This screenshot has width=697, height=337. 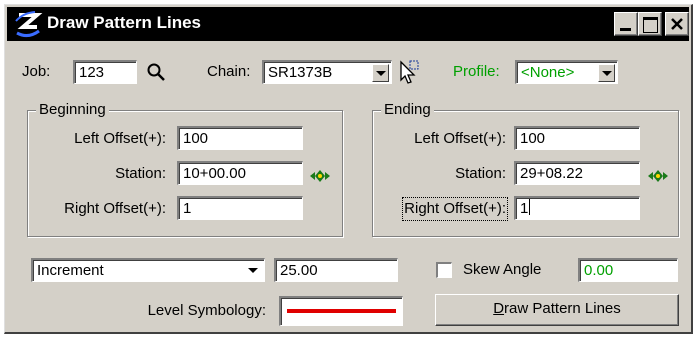 I want to click on beginning-left-offset-field: 100, so click(x=240, y=138).